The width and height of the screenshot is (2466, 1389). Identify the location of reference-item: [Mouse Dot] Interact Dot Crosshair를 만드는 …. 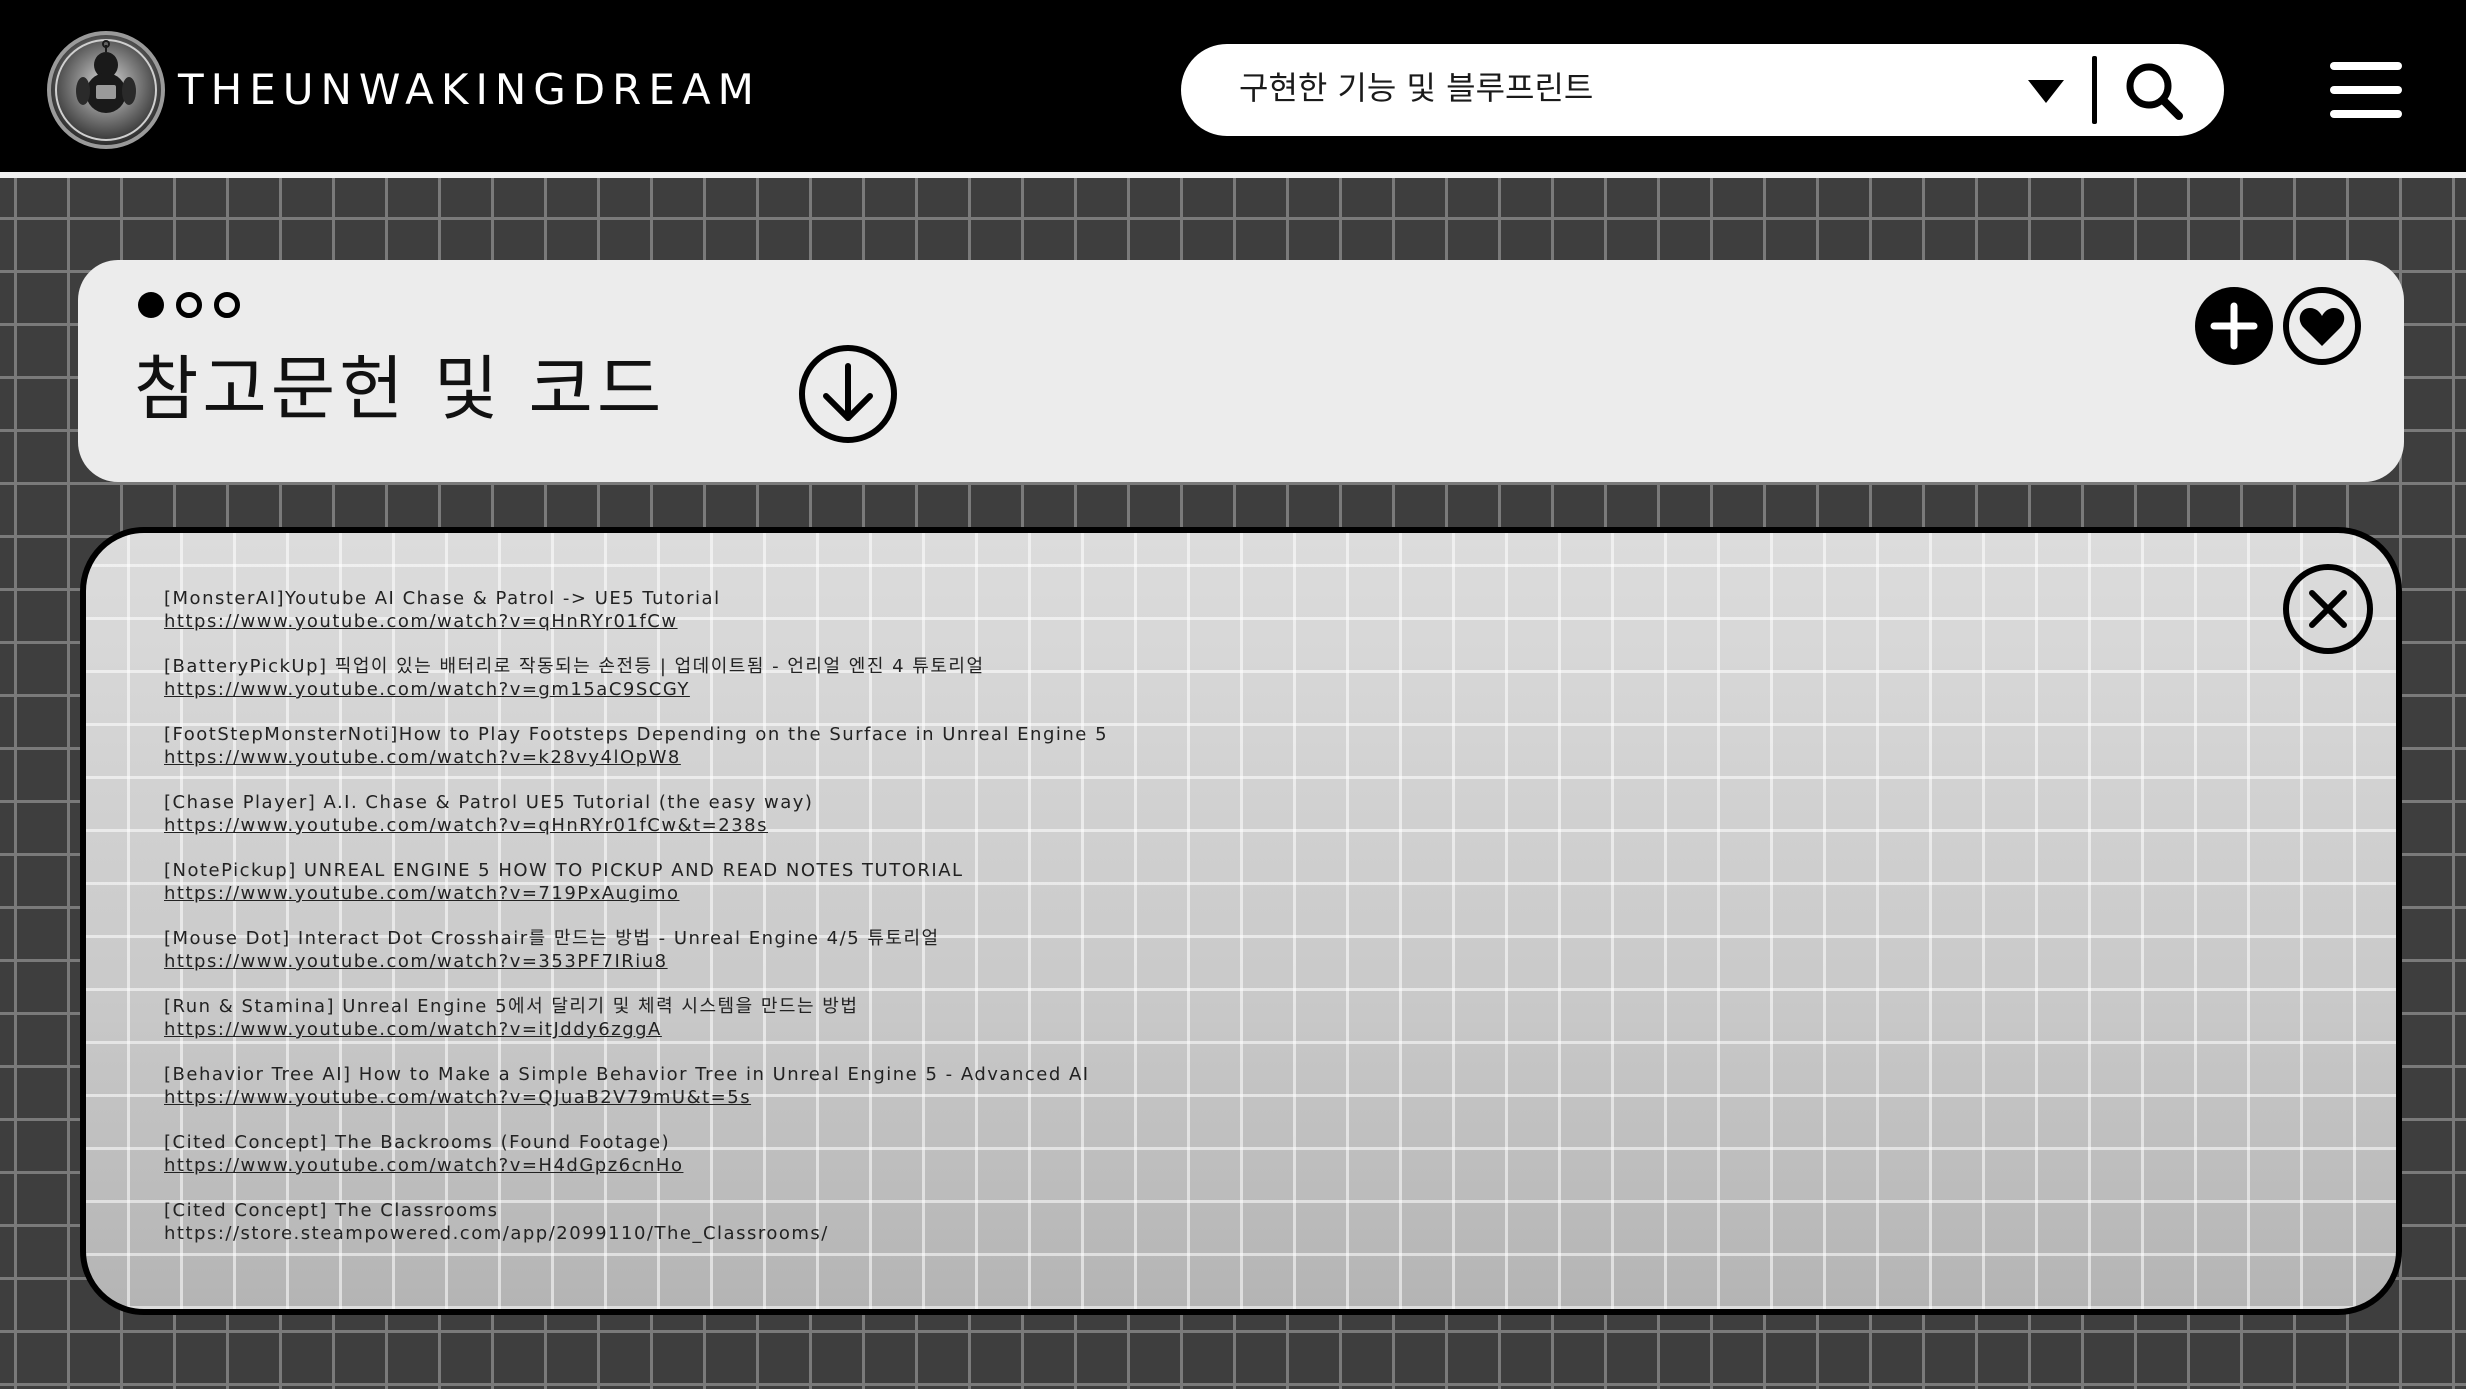
(914, 950).